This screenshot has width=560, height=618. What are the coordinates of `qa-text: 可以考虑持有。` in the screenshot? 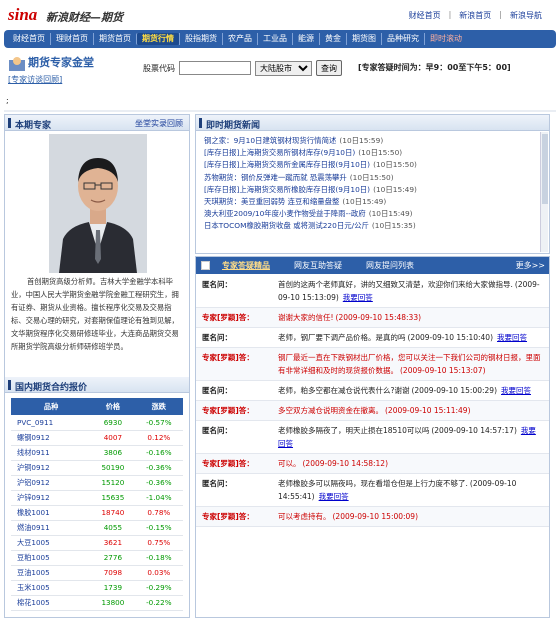 It's located at (304, 516).